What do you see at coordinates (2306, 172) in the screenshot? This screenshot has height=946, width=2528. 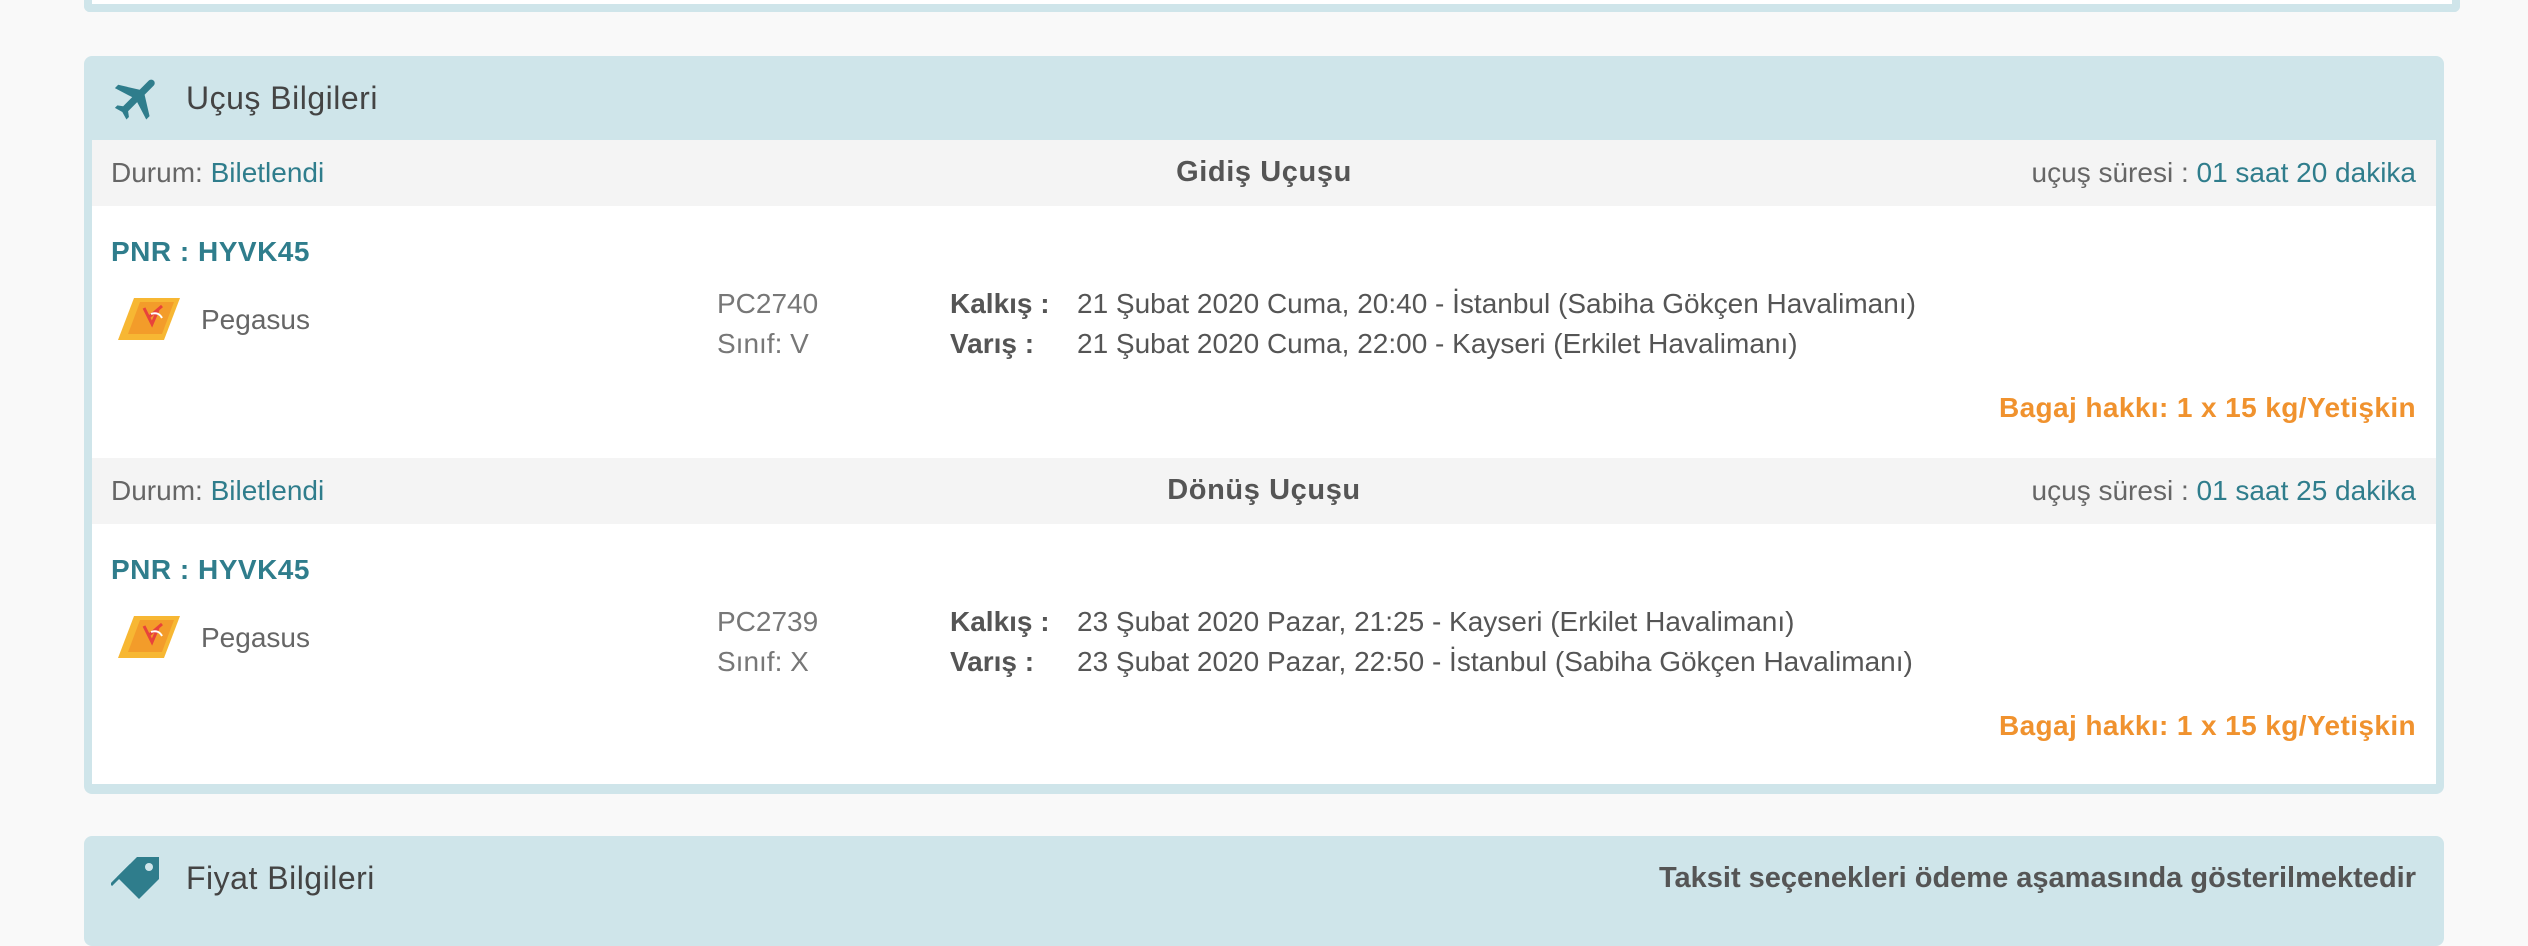 I see `duration-value: 01 saat 20 dakika` at bounding box center [2306, 172].